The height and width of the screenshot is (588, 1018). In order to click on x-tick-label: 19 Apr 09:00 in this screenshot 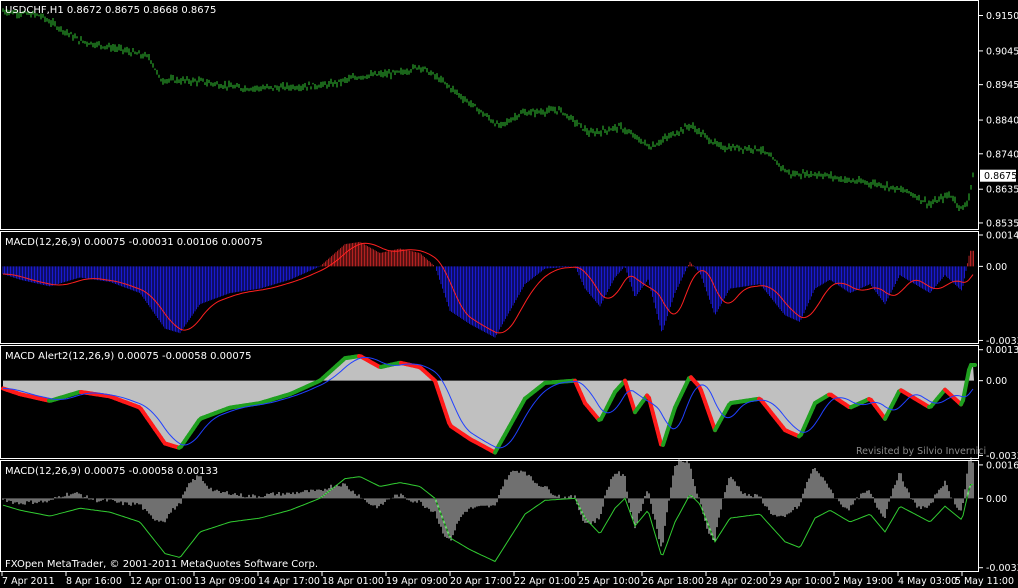, I will do `click(417, 581)`.